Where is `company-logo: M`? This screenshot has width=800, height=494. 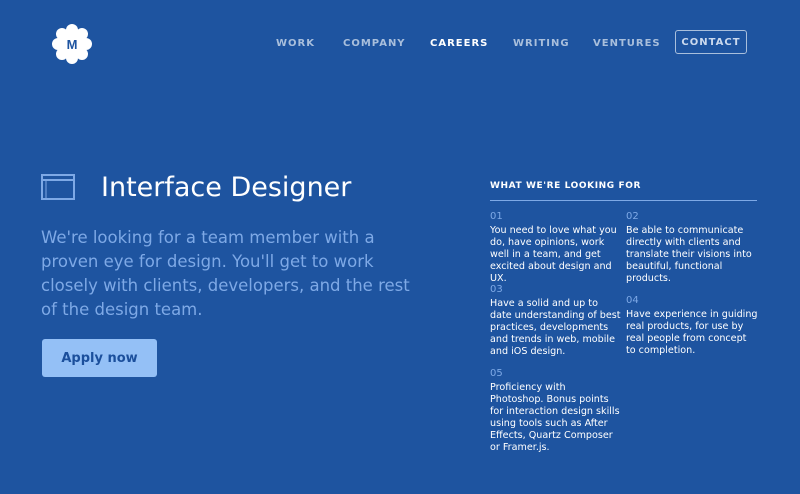 company-logo: M is located at coordinates (72, 44).